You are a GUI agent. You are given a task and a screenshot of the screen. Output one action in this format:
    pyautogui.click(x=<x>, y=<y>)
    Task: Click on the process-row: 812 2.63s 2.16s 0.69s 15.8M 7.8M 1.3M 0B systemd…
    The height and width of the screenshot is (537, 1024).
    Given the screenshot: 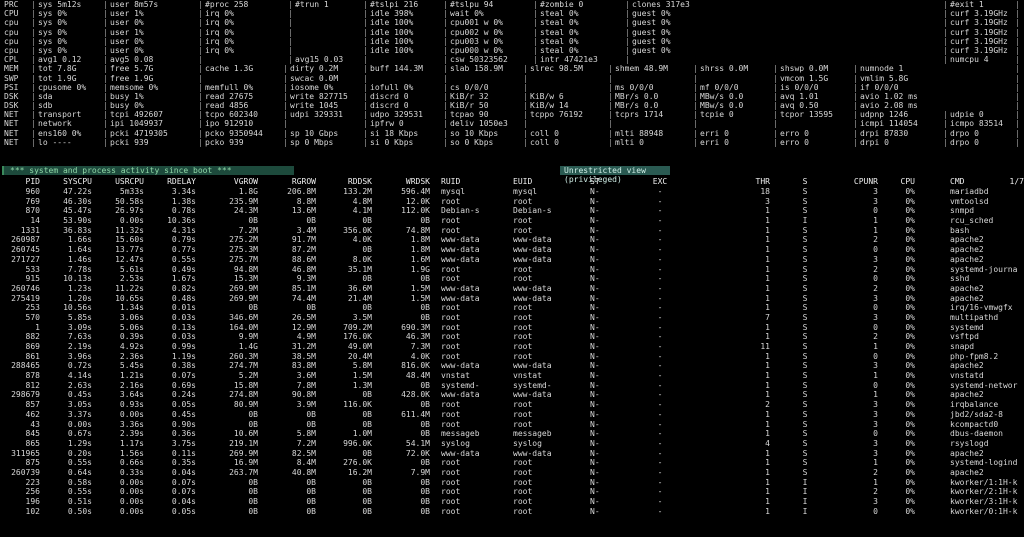 What is the action you would take?
    pyautogui.click(x=512, y=386)
    